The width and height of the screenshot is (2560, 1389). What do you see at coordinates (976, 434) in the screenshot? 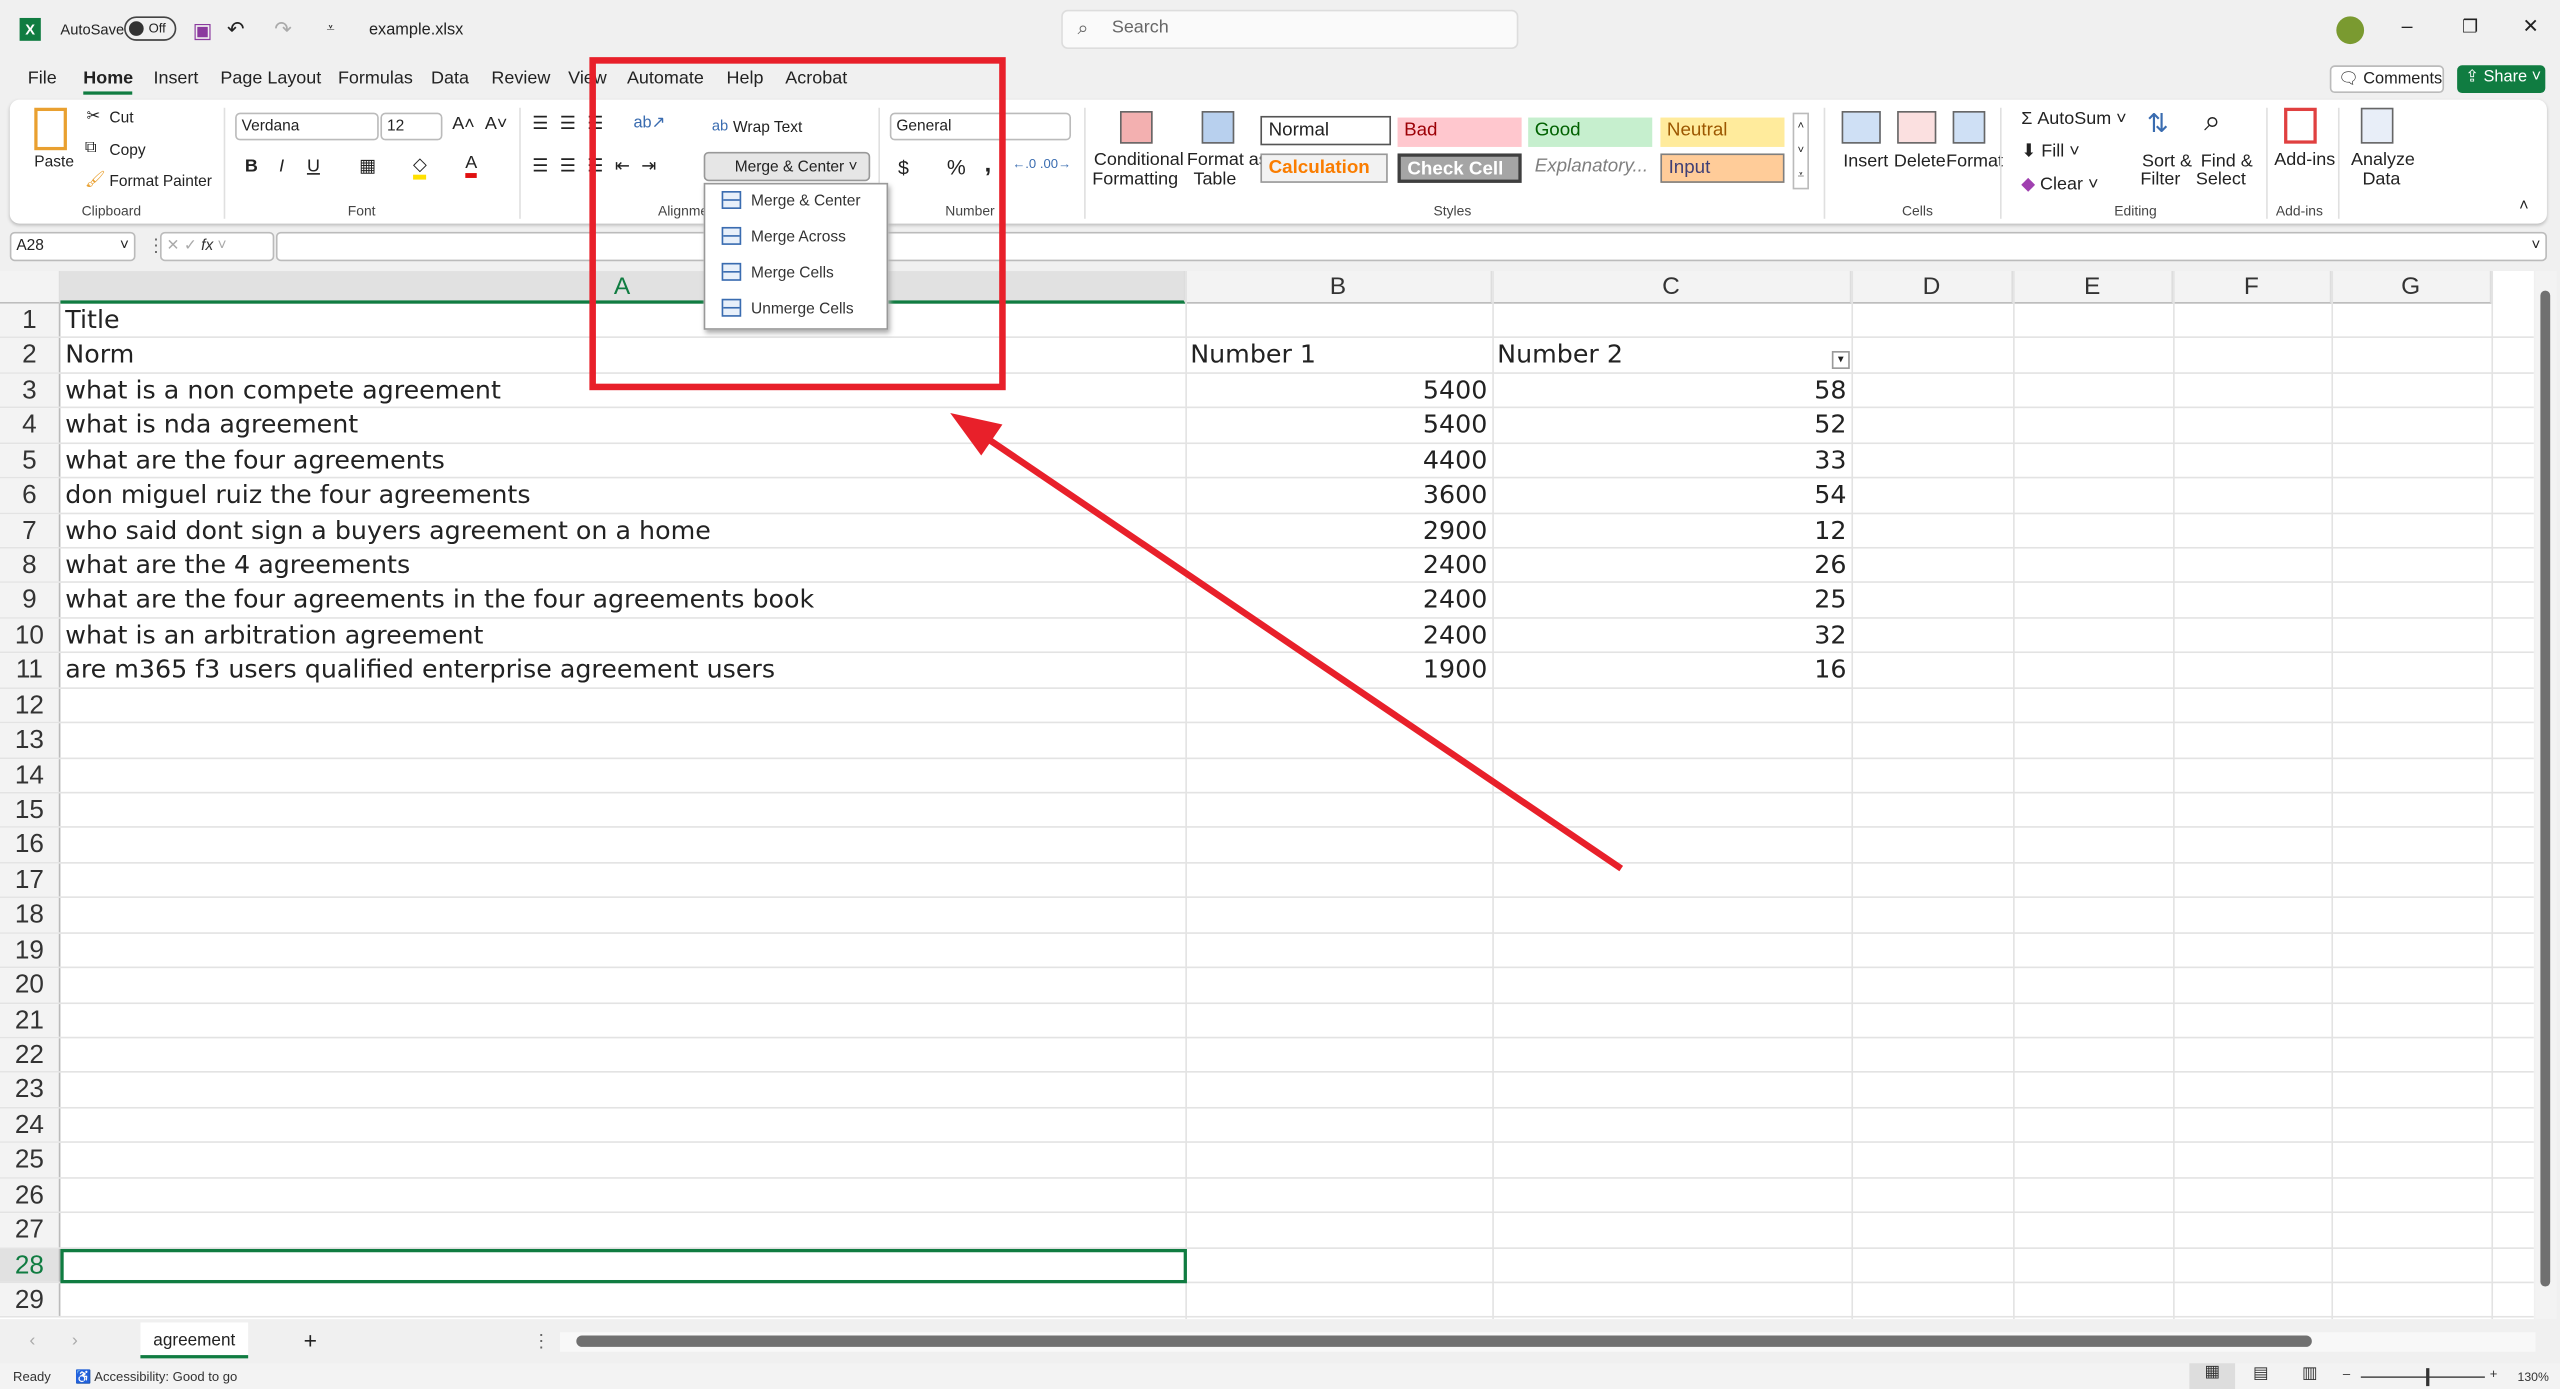
I see `arrow-head` at bounding box center [976, 434].